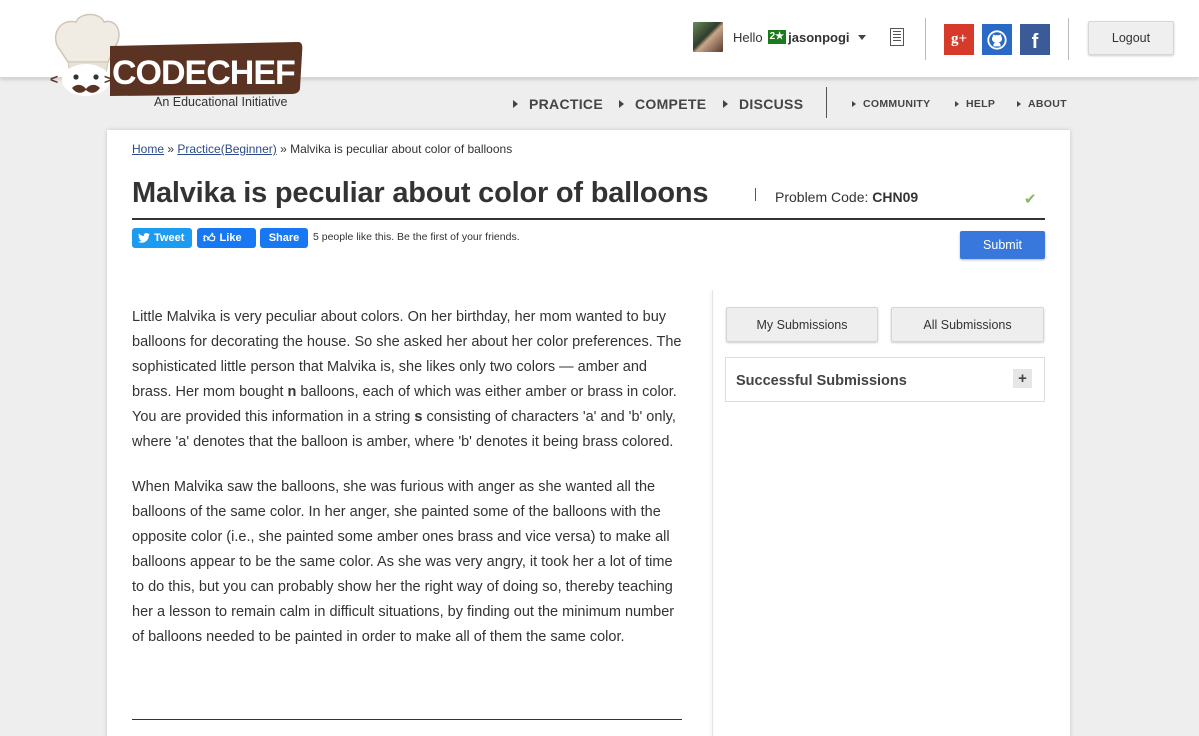  Describe the element at coordinates (1131, 38) in the screenshot. I see `logout-button: Logout` at that location.